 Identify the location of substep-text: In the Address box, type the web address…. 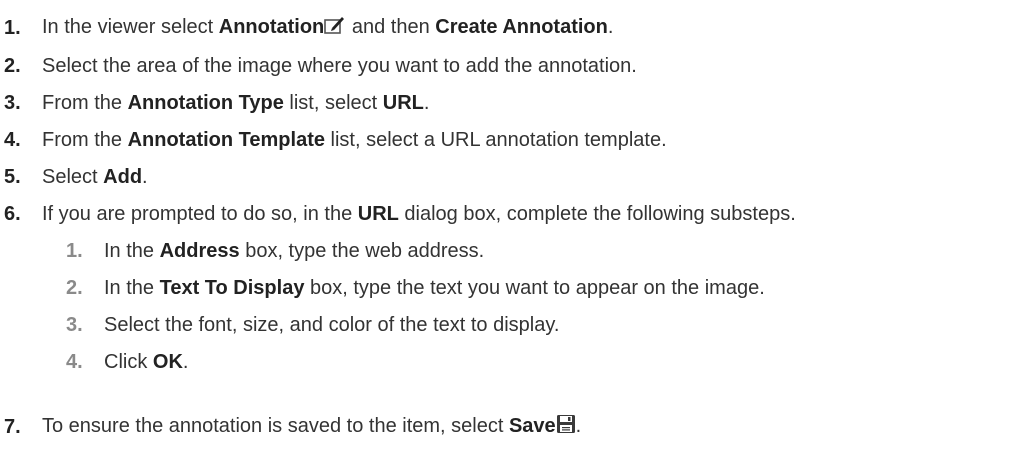
(294, 250).